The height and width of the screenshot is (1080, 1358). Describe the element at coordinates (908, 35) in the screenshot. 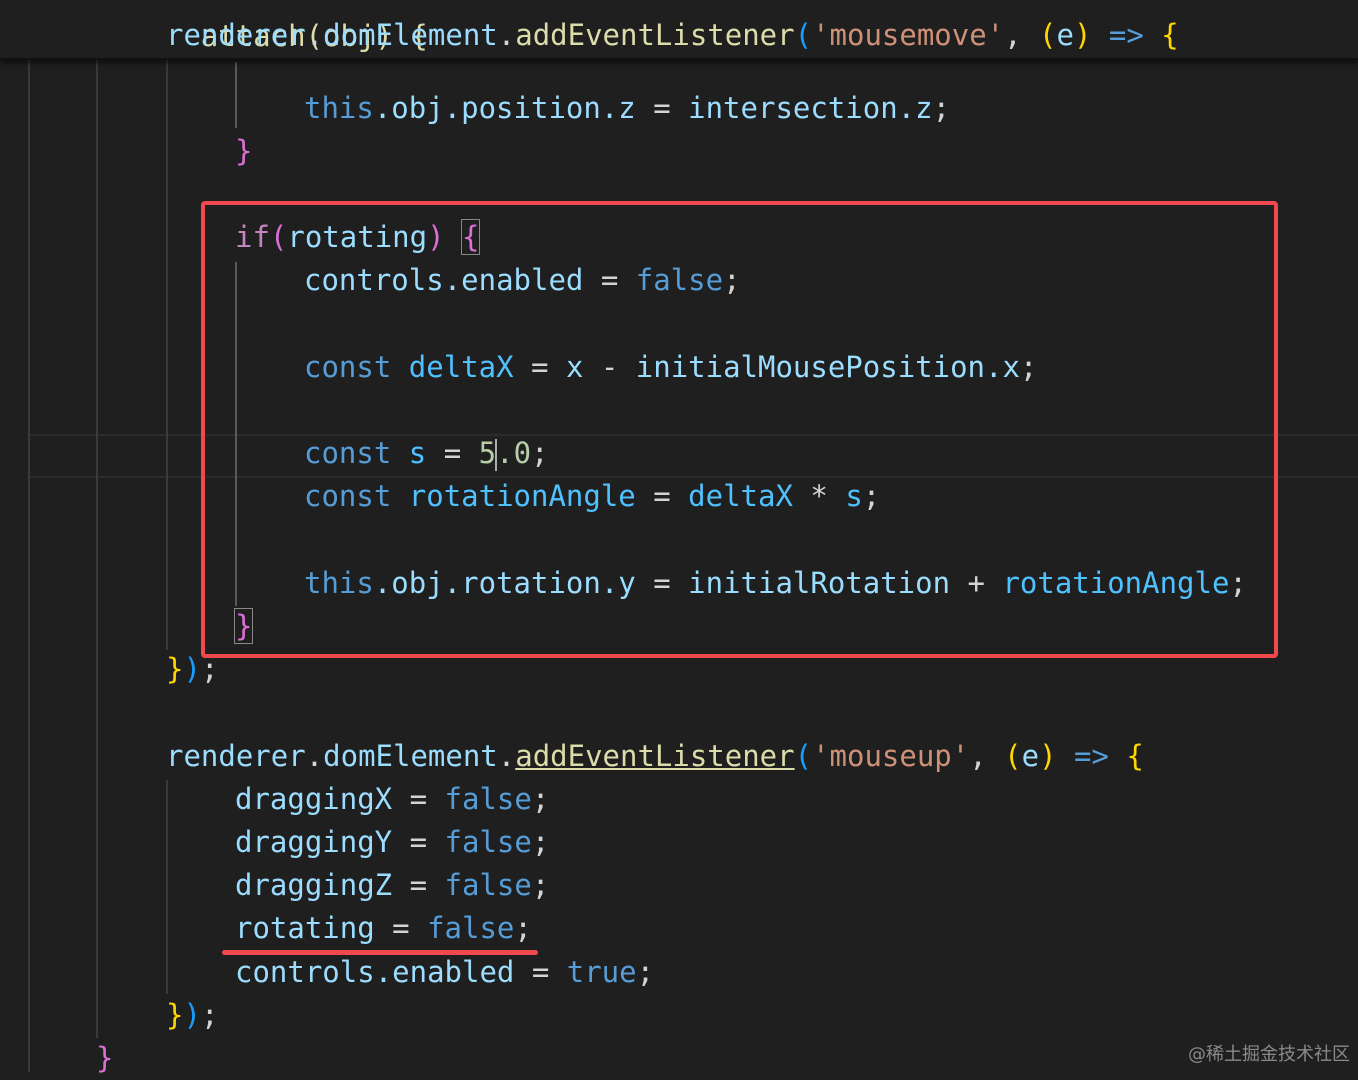

I see `code-token: 'mousemove'` at that location.